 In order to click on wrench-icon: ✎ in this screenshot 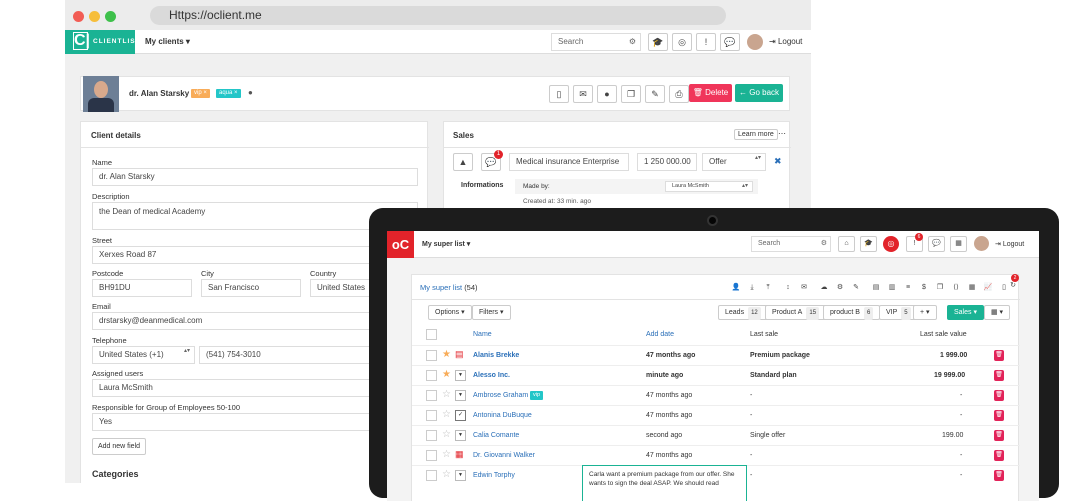, I will do `click(856, 288)`.